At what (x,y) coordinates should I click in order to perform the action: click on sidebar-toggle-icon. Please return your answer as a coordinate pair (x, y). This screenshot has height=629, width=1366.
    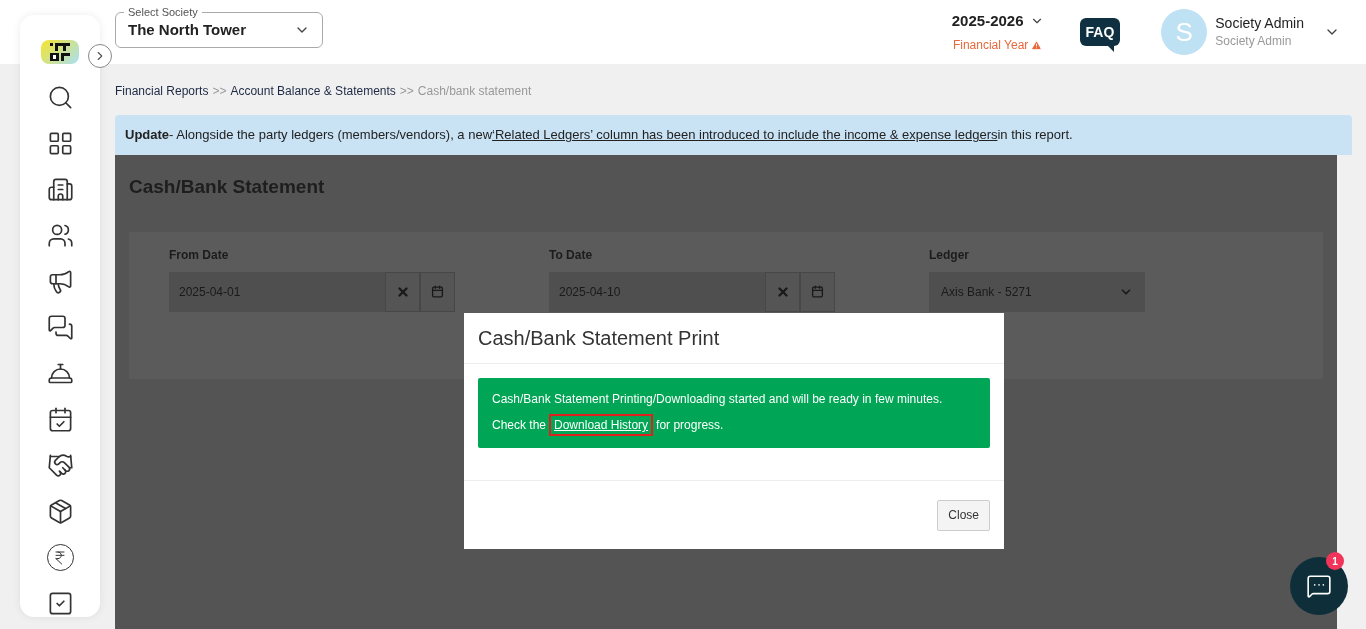
    Looking at the image, I should click on (100, 56).